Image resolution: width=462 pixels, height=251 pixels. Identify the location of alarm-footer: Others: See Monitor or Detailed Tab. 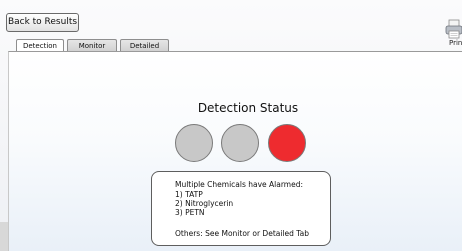
(242, 233).